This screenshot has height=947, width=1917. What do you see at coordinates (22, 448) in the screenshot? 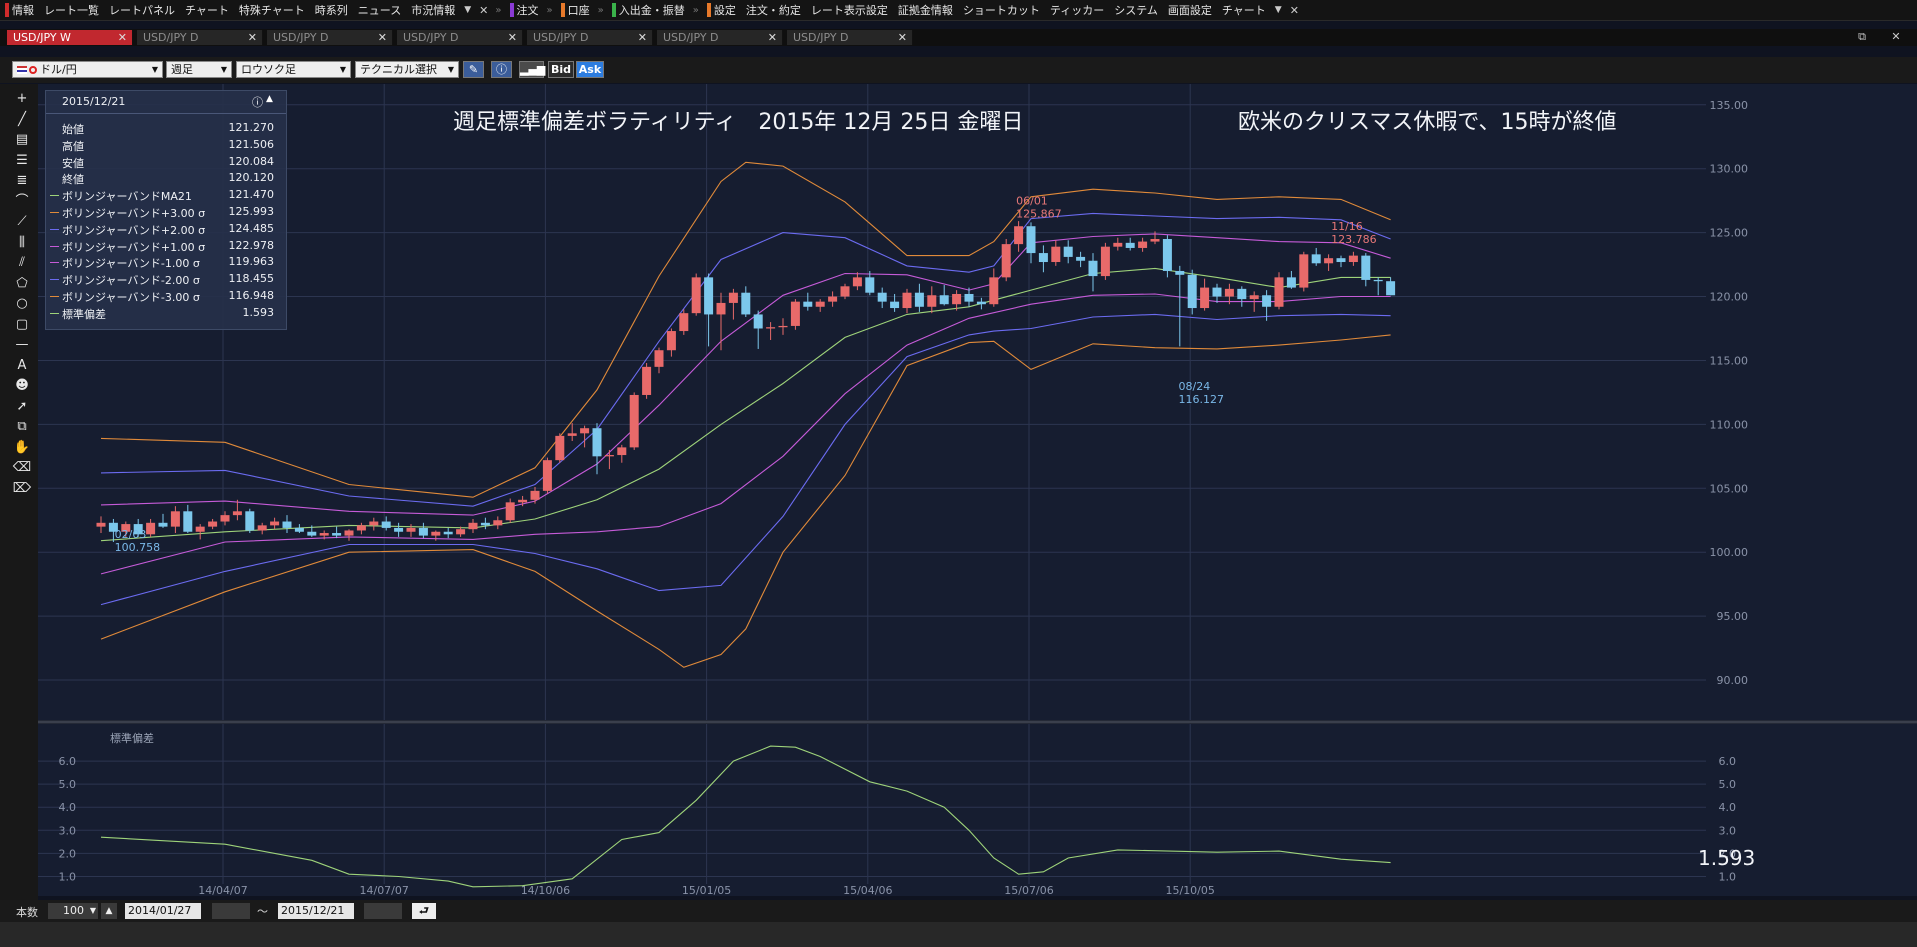
I see `hand-icon: ✋` at bounding box center [22, 448].